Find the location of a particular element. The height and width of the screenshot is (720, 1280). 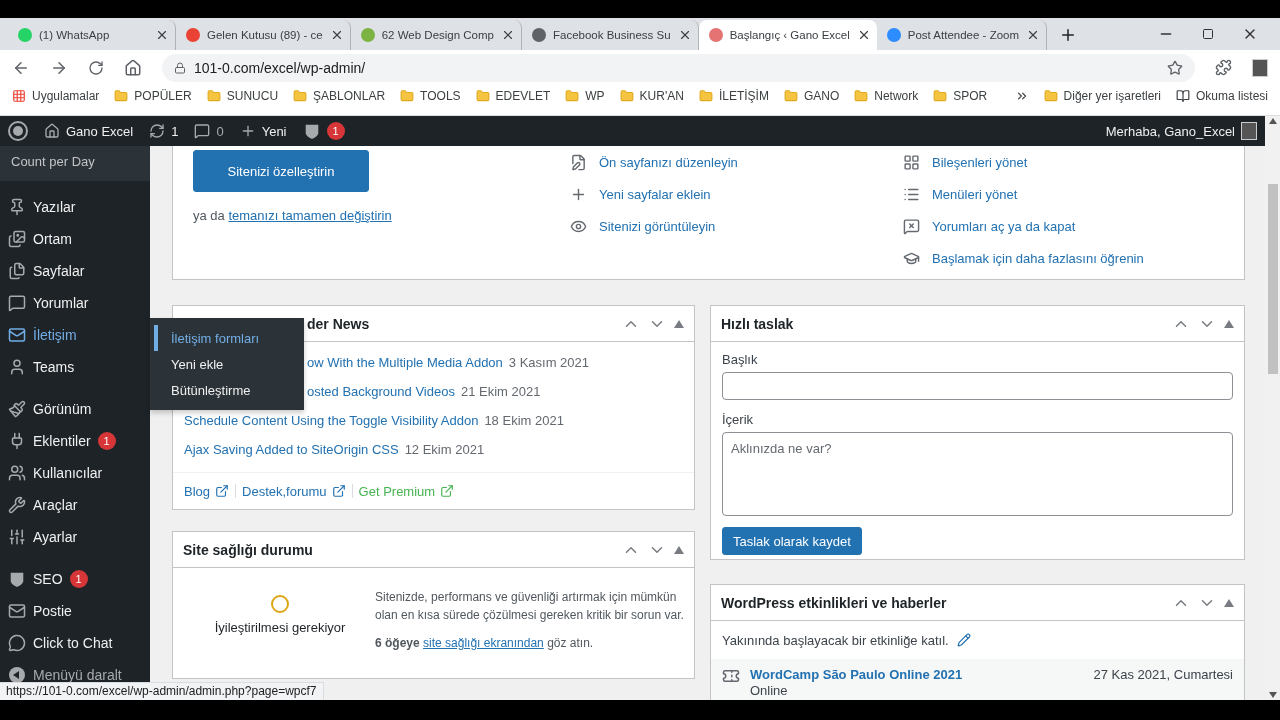

action-link: Başlamak için daha fazlasını öğrenin is located at coordinates (1038, 258).